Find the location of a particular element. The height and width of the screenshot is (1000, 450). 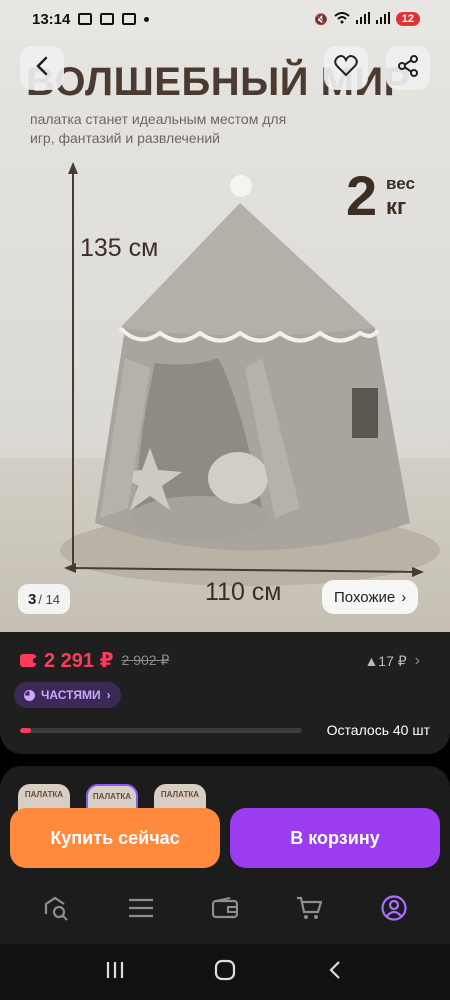

share-button is located at coordinates (408, 68).